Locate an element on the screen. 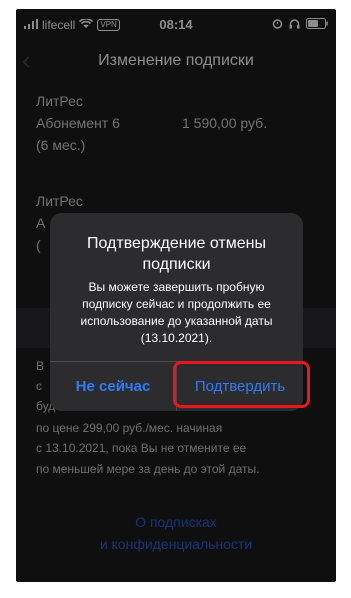 This screenshot has height=598, width=351. confirm-highlight-frame is located at coordinates (241, 384).